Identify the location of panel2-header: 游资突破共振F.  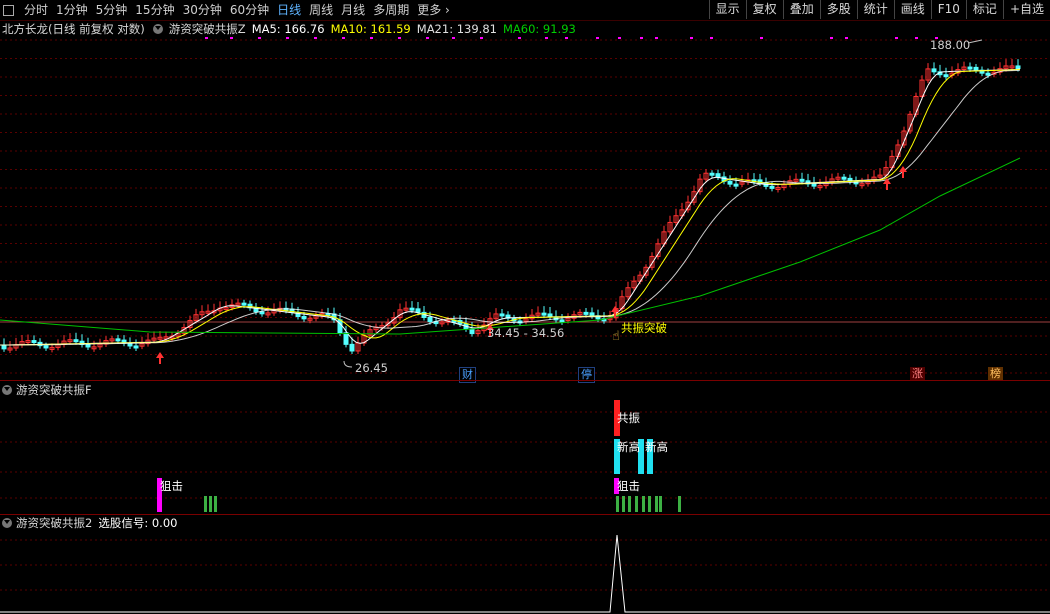
(46, 390).